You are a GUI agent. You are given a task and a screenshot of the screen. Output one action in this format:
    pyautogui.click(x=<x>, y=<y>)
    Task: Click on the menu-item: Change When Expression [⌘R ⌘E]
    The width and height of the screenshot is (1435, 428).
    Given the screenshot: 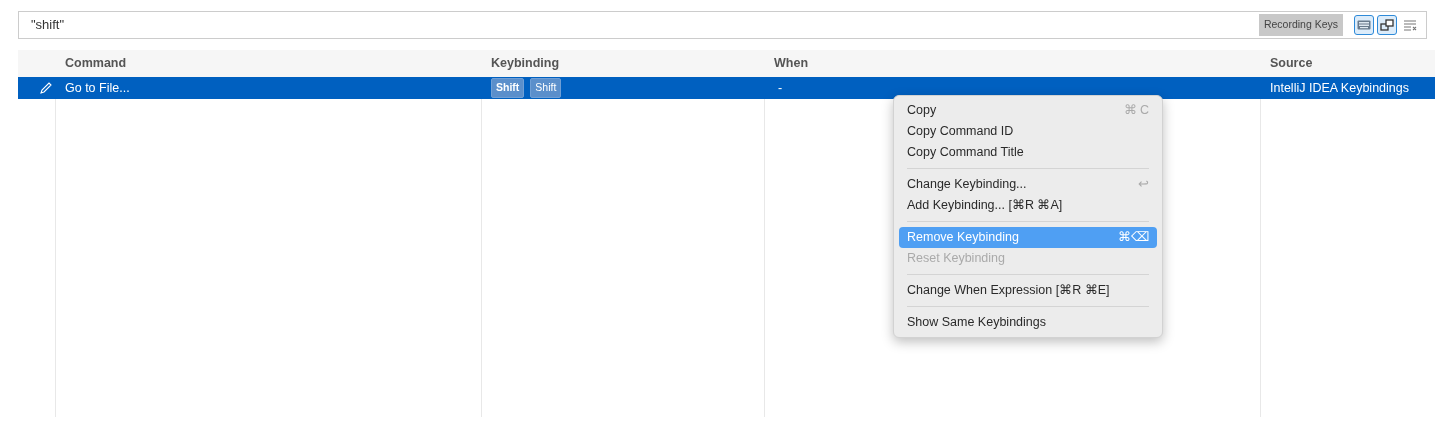 What is the action you would take?
    pyautogui.click(x=1028, y=290)
    